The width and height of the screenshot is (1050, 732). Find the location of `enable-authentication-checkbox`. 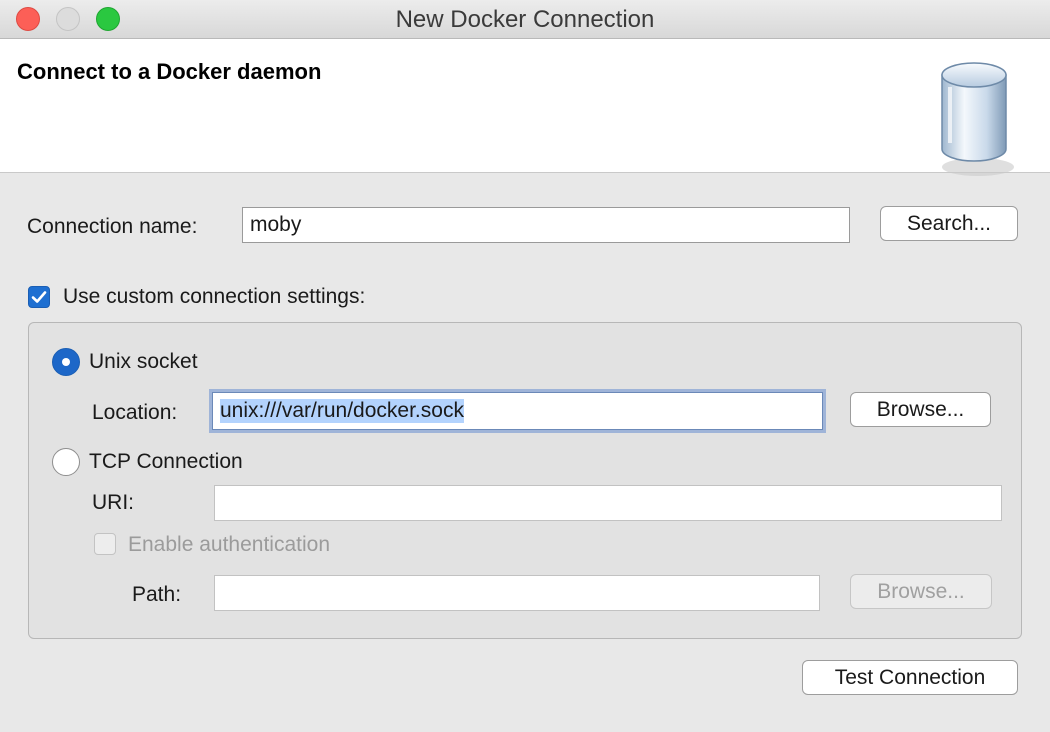

enable-authentication-checkbox is located at coordinates (105, 544).